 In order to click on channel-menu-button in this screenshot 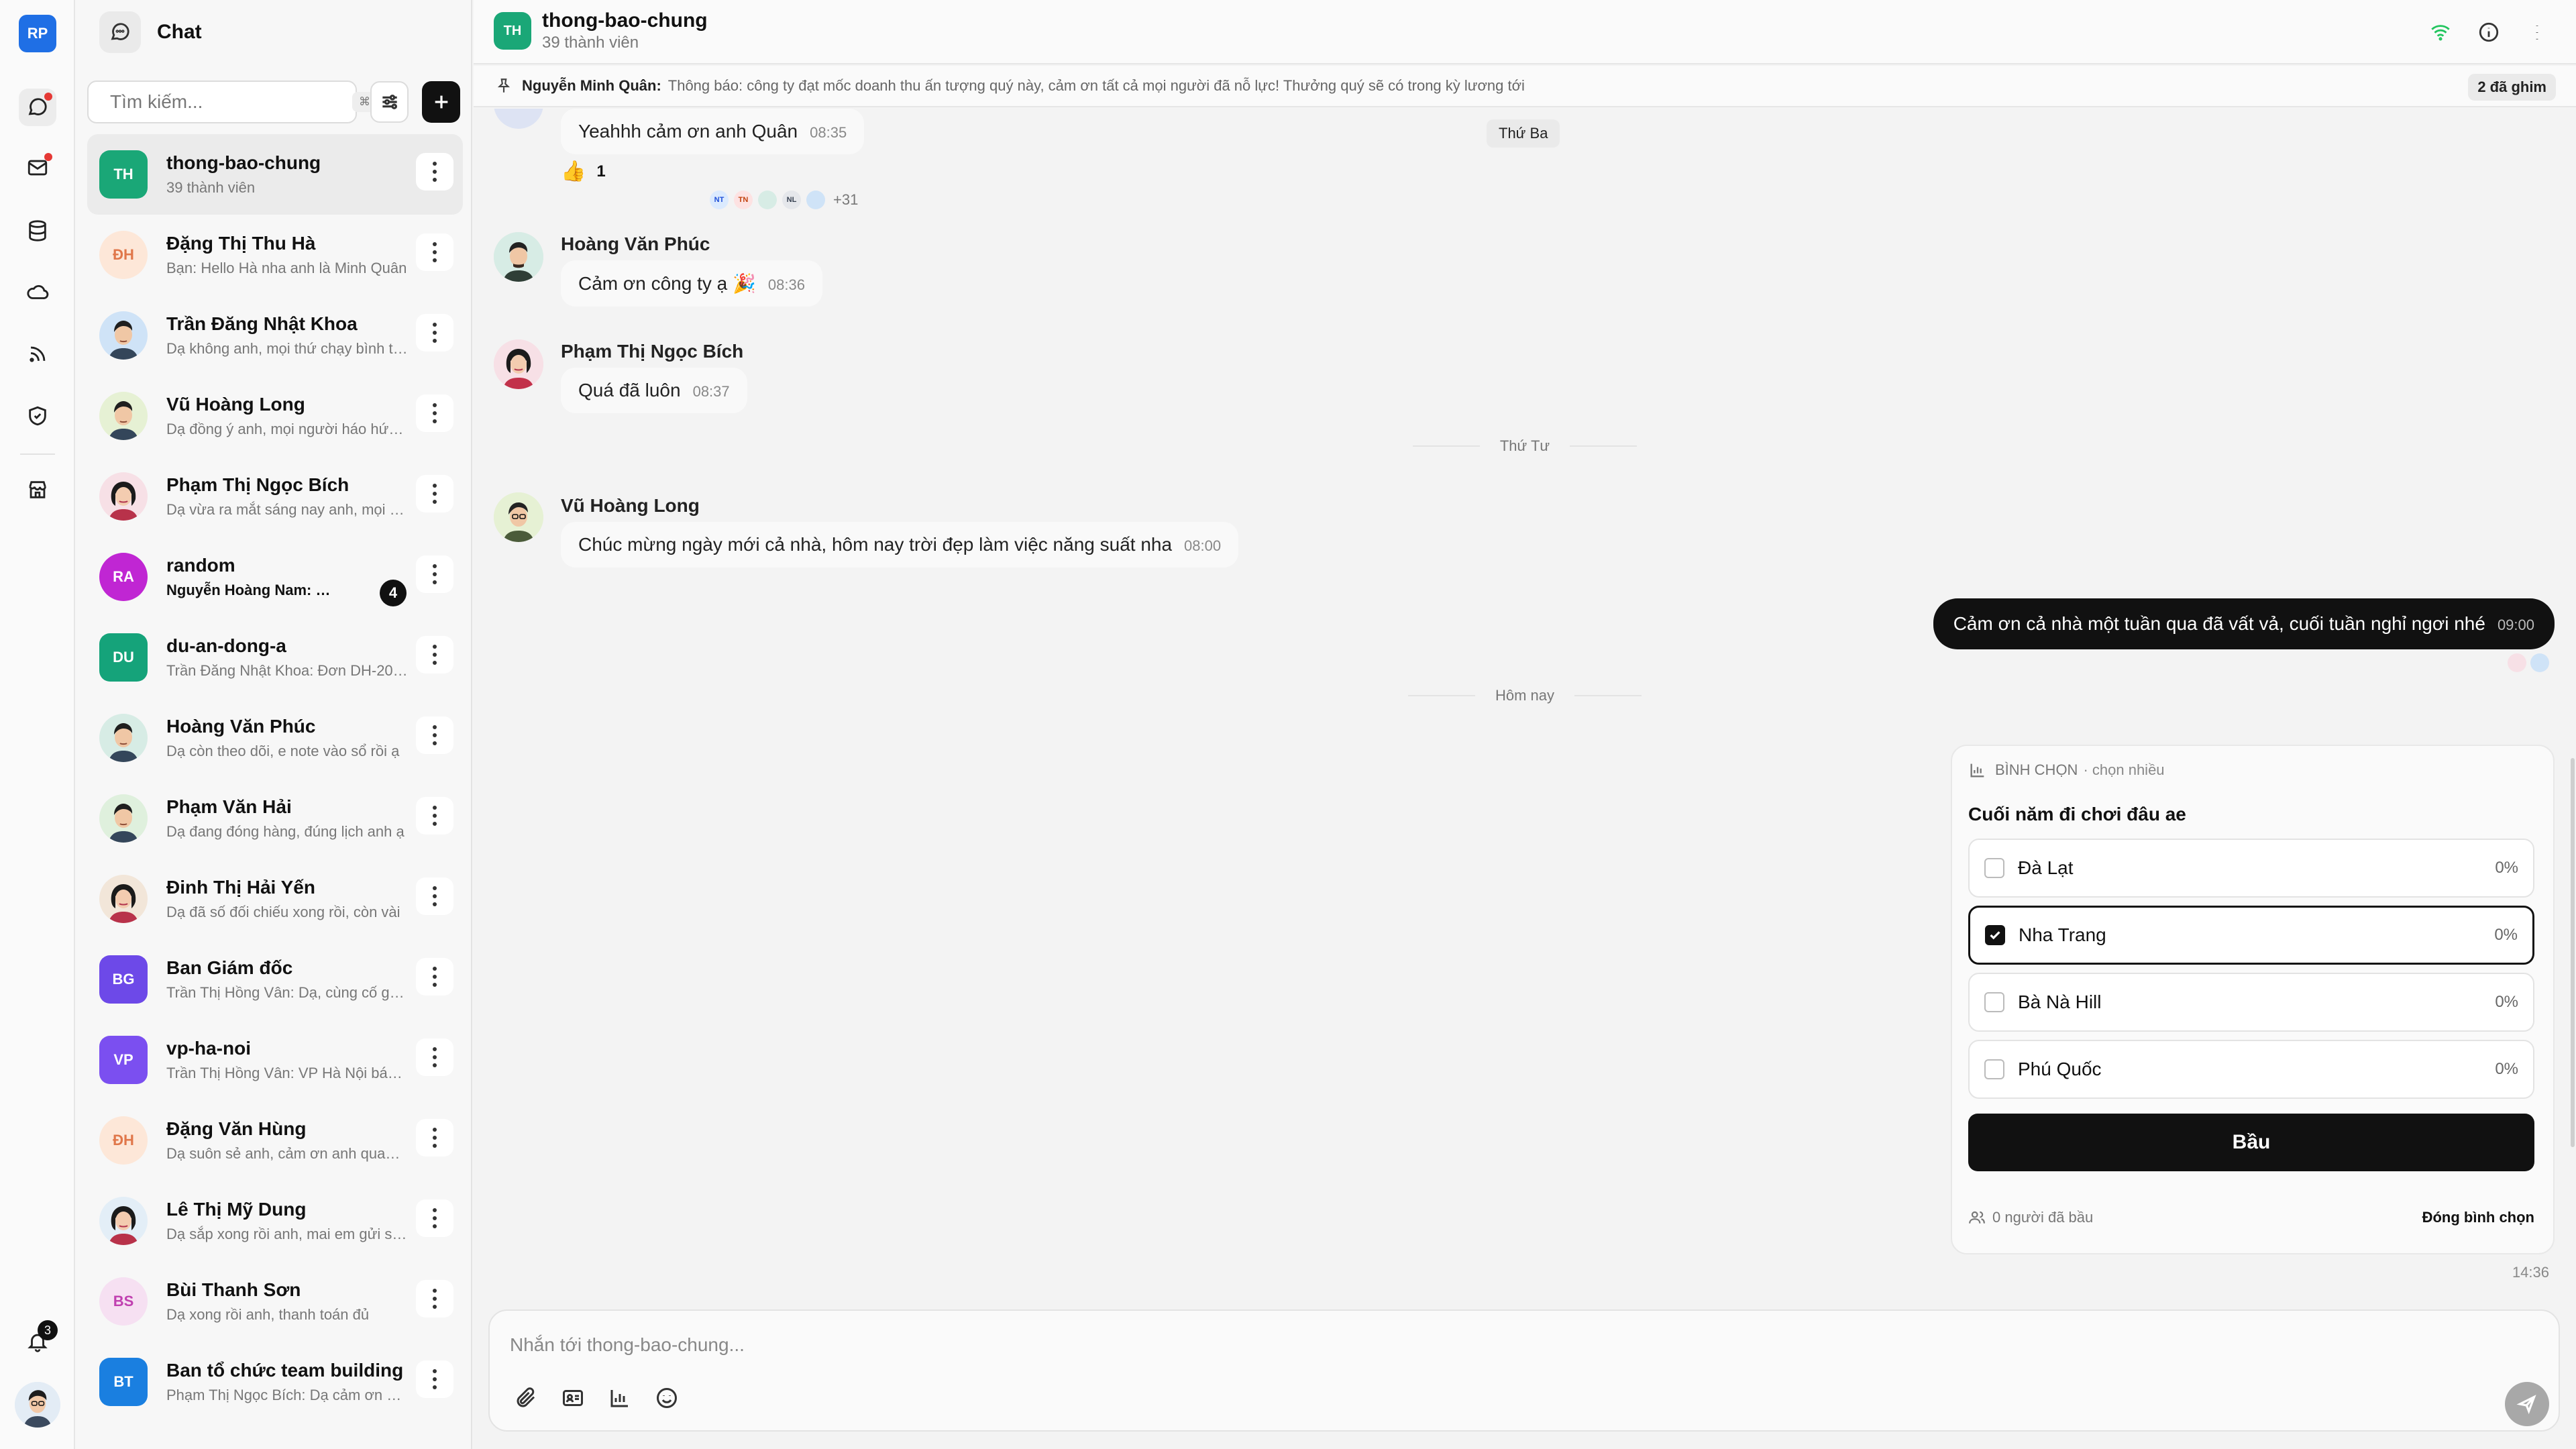, I will do `click(2537, 32)`.